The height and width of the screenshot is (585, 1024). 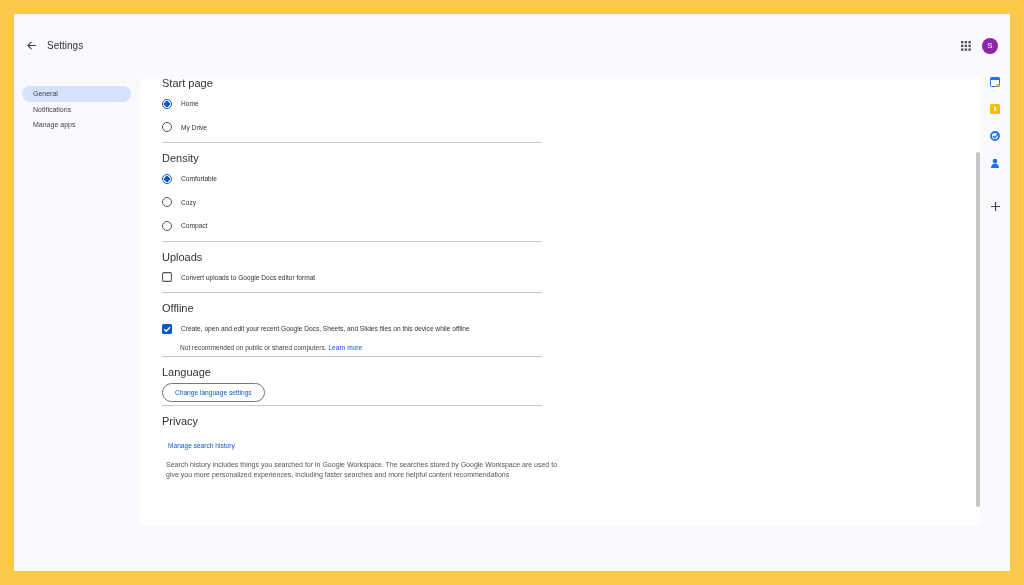 What do you see at coordinates (181, 420) in the screenshot?
I see `section-heading: Privacy` at bounding box center [181, 420].